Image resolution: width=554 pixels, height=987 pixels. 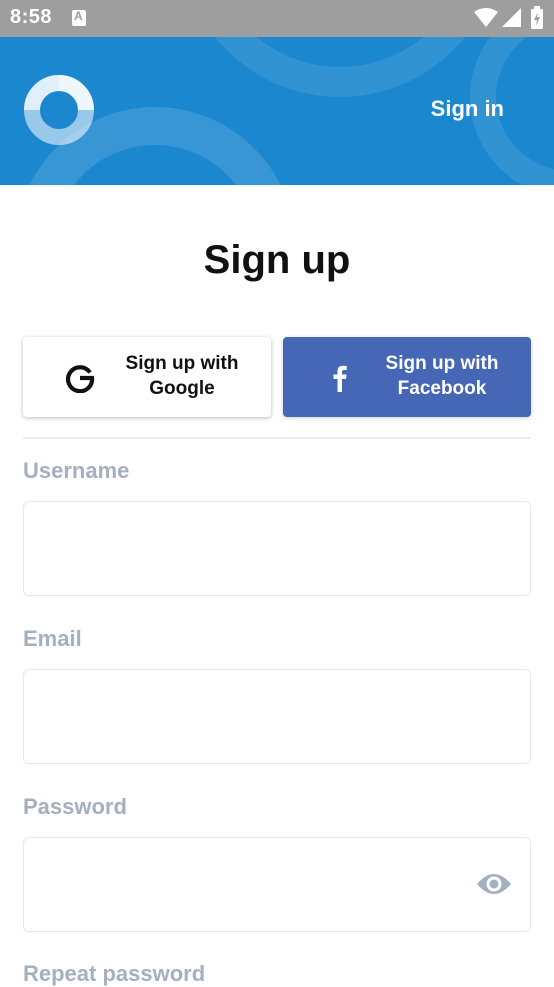 I want to click on sign-in-link: Sign in, so click(x=467, y=109).